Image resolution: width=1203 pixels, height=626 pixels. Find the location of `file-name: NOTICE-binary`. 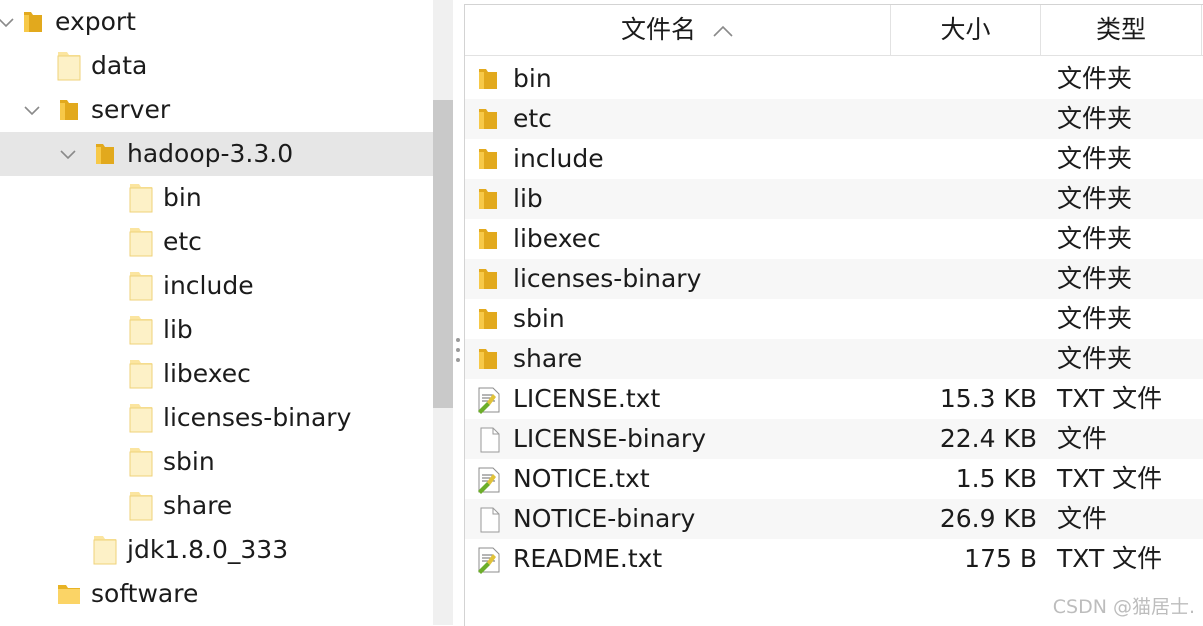

file-name: NOTICE-binary is located at coordinates (604, 518).